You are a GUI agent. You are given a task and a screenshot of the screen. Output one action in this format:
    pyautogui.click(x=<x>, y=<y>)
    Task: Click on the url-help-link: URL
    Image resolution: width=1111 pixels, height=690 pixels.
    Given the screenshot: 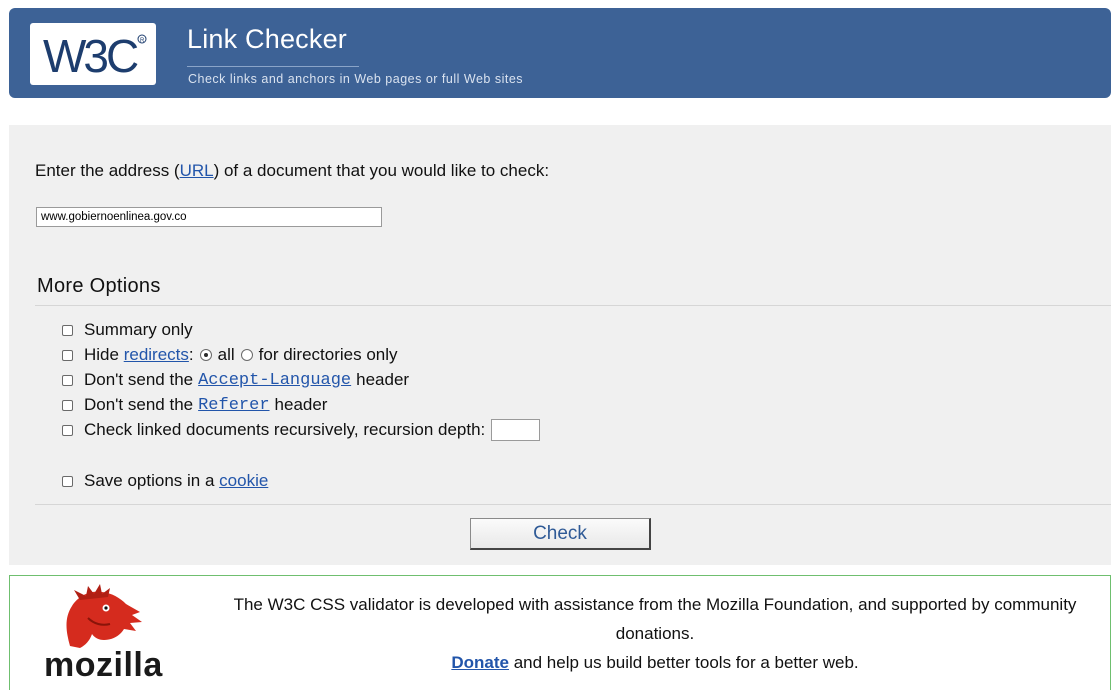 What is the action you would take?
    pyautogui.click(x=197, y=170)
    